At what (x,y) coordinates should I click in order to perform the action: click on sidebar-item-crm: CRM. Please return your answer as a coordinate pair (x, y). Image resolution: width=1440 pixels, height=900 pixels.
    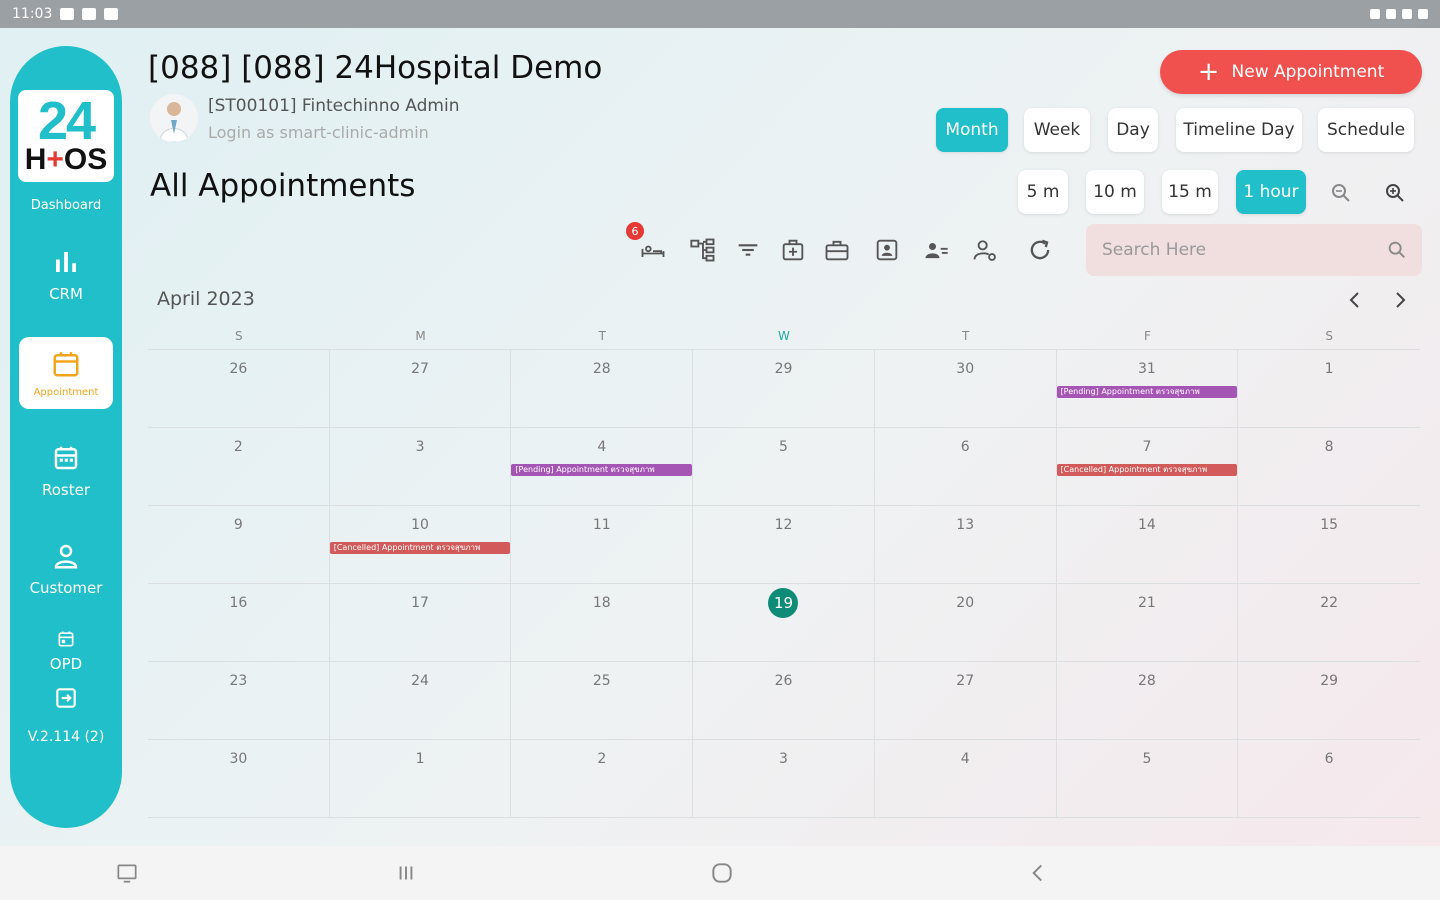
    Looking at the image, I should click on (66, 275).